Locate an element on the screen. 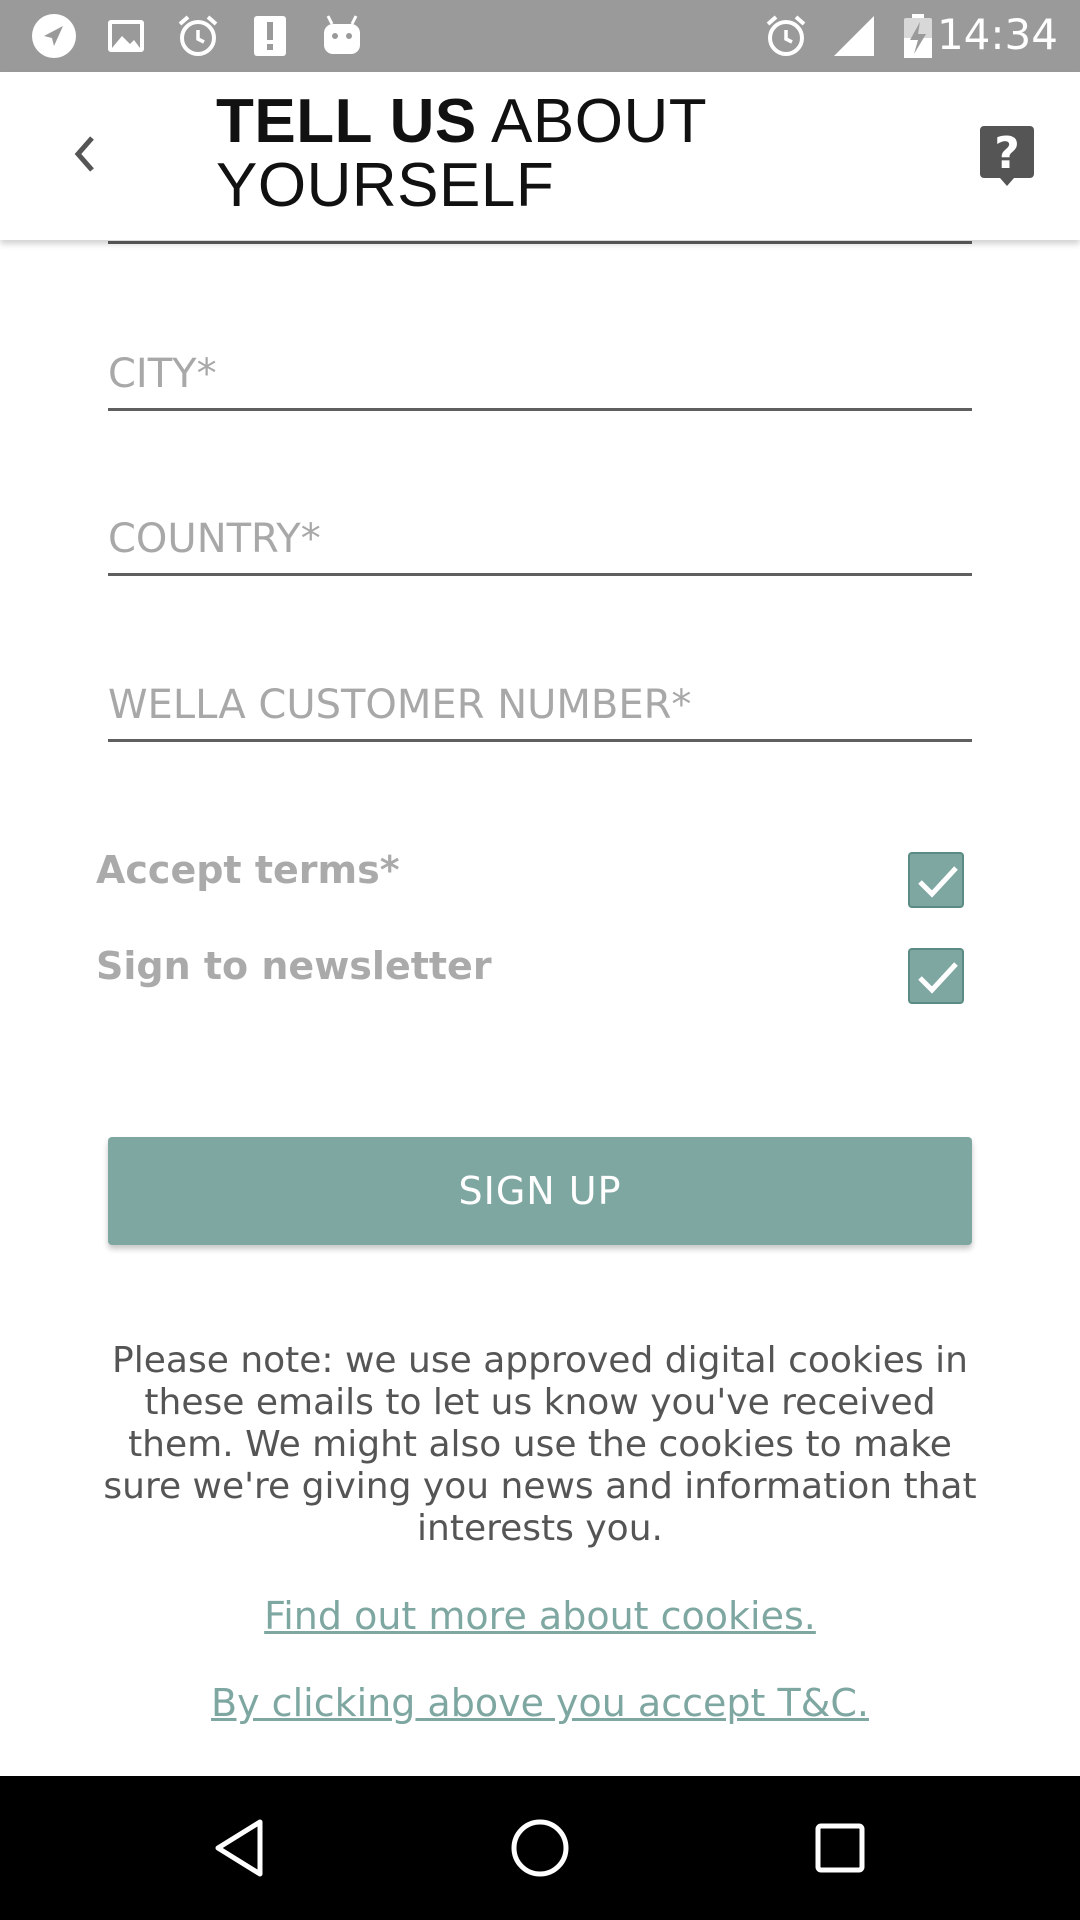 This screenshot has height=1920, width=1080. android-icon is located at coordinates (342, 34).